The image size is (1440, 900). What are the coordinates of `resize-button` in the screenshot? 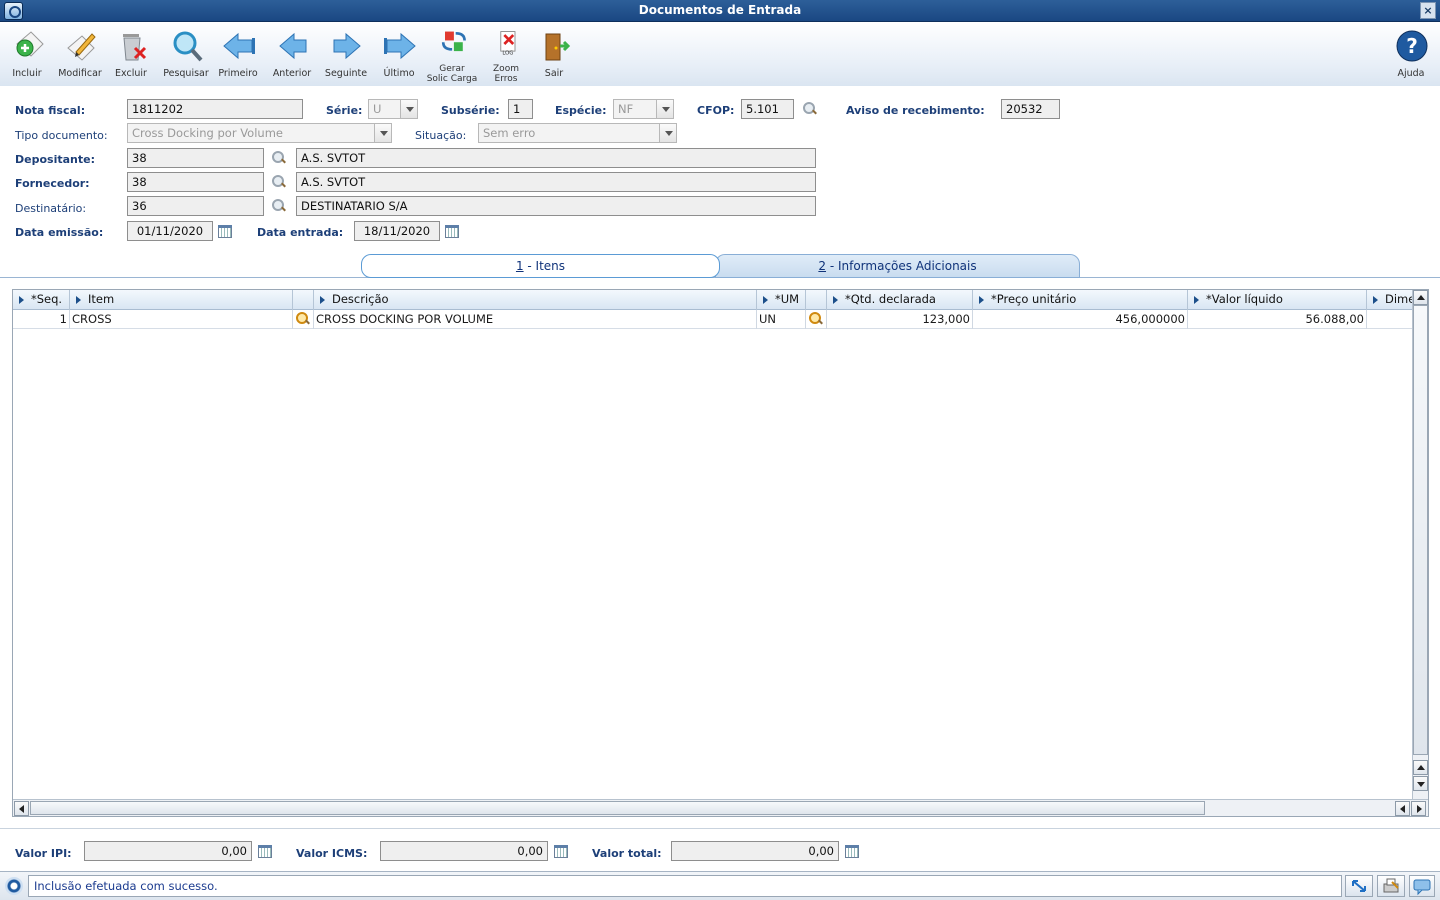 It's located at (1359, 886).